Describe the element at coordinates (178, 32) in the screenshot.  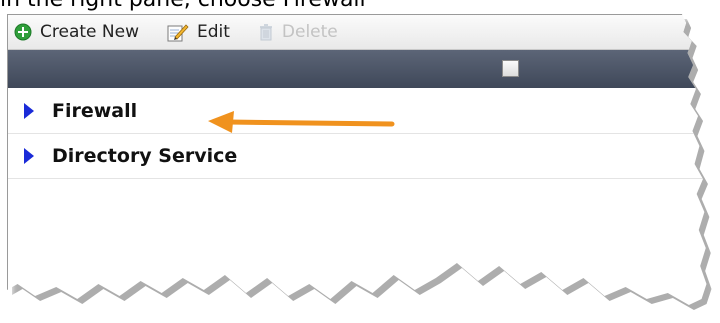
I see `pencil-notepad-icon` at that location.